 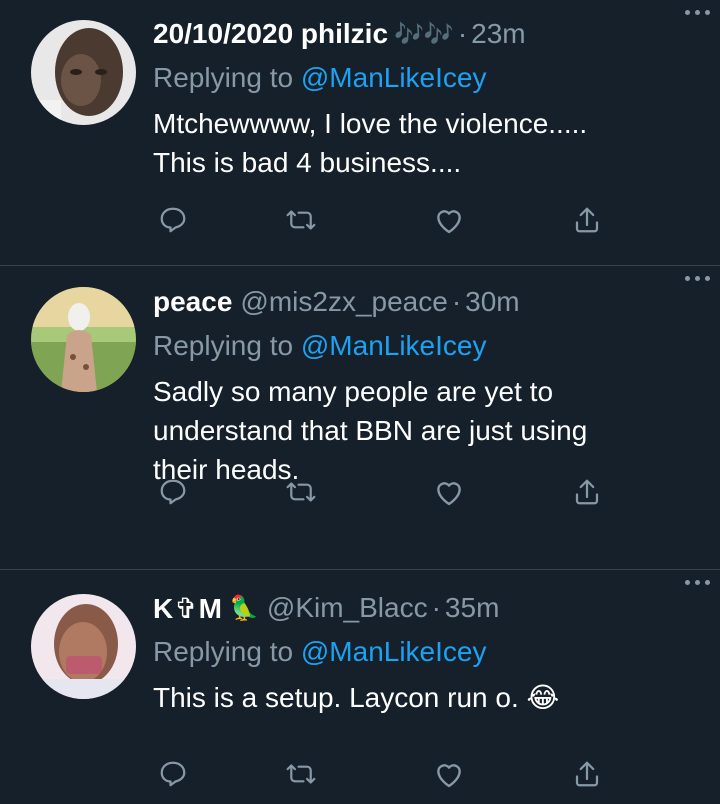 What do you see at coordinates (270, 34) in the screenshot?
I see `display-name: 20/10/2020 philzic` at bounding box center [270, 34].